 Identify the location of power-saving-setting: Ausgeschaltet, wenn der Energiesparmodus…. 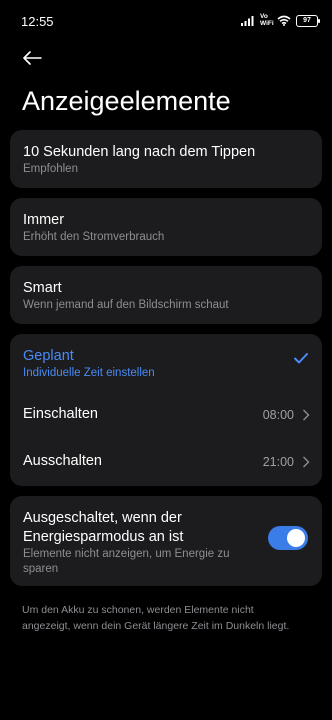
(166, 541).